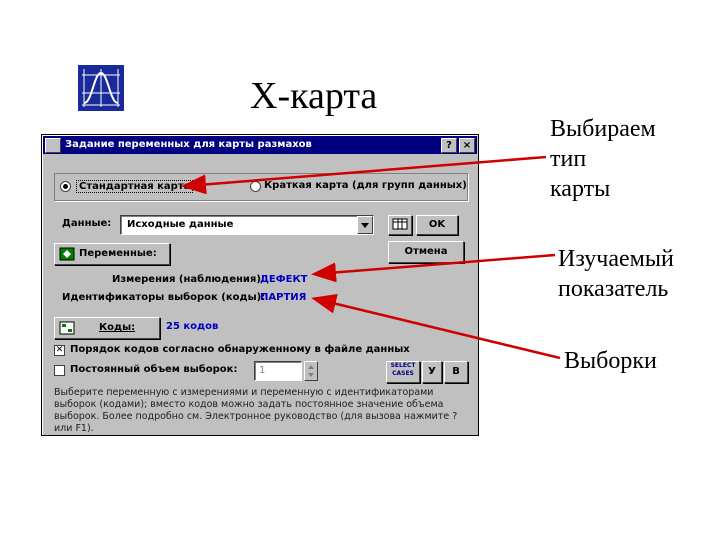  What do you see at coordinates (436, 326) in the screenshot?
I see `arrow-to-samples` at bounding box center [436, 326].